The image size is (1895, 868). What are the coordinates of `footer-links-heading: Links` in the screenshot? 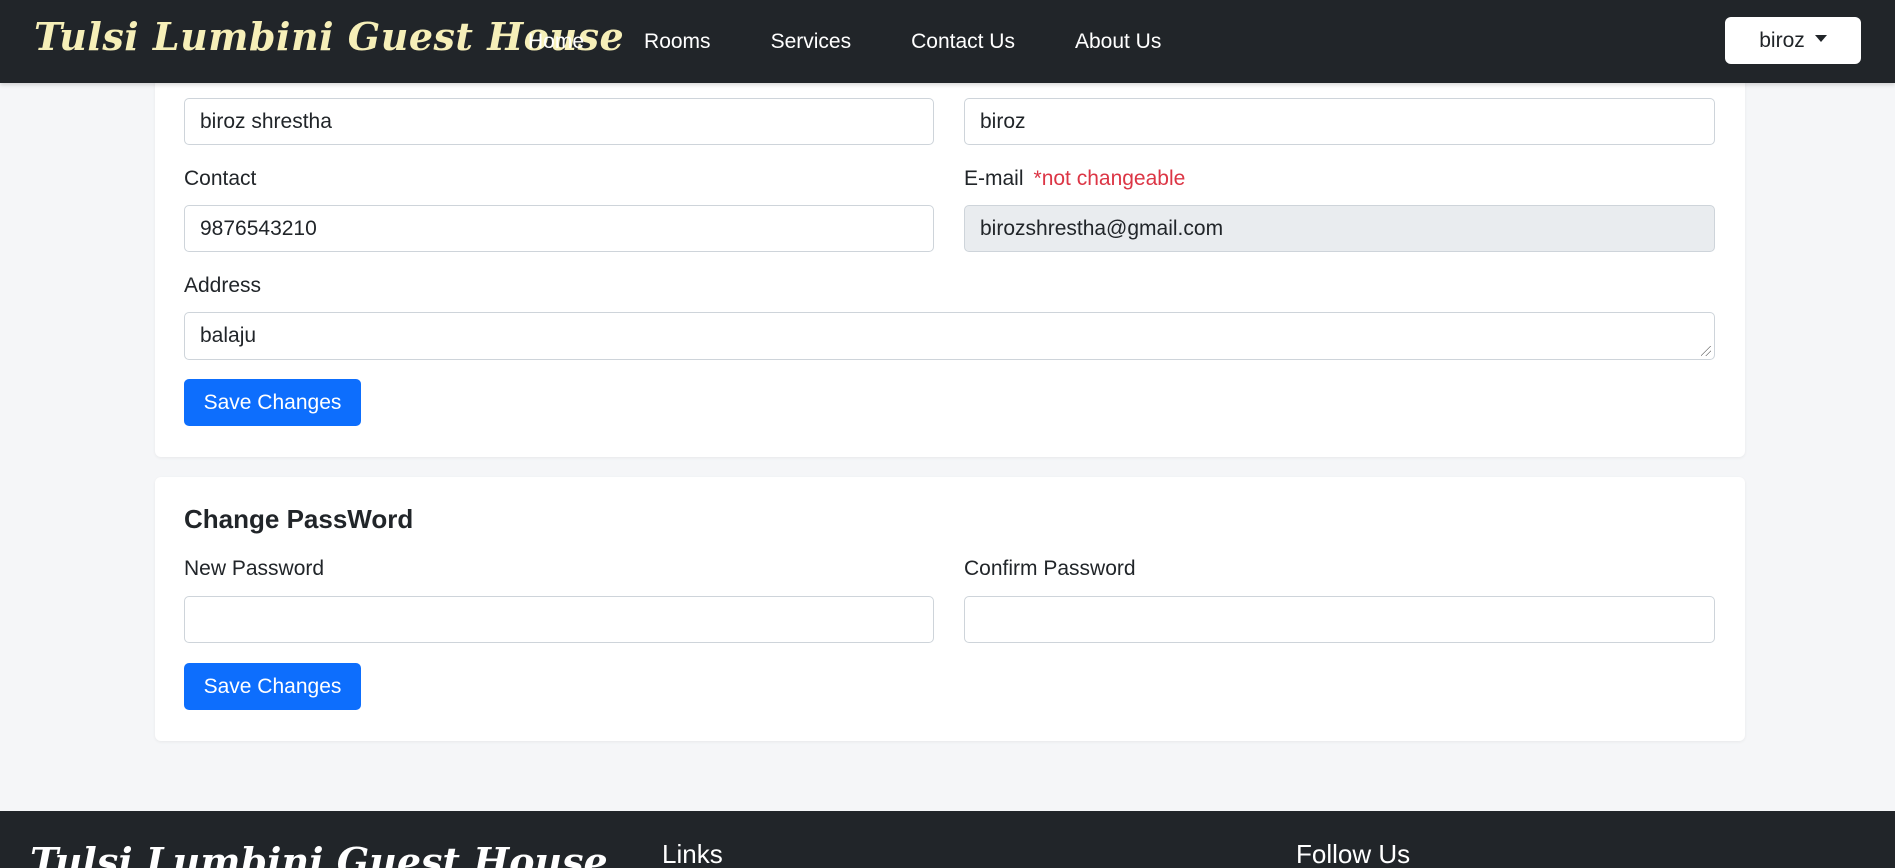 It's located at (692, 853).